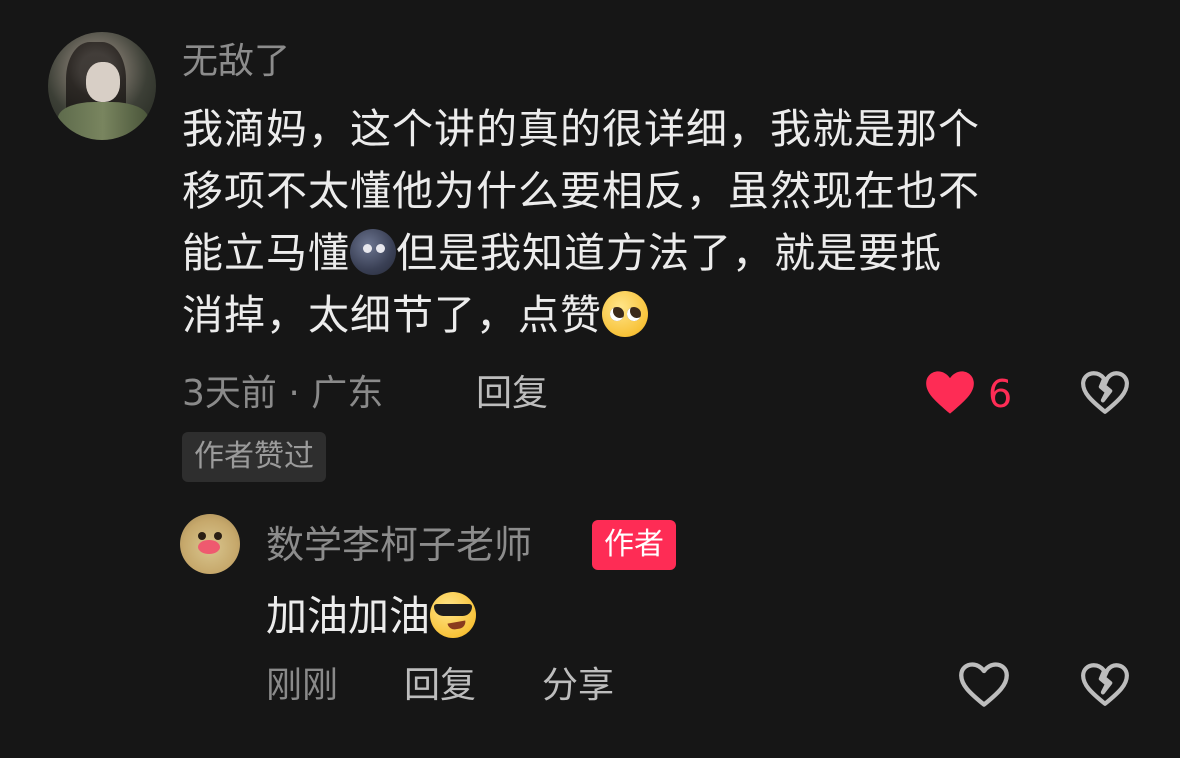 The width and height of the screenshot is (1180, 758). I want to click on comment-line: 消掉，太细节了，点赞, so click(662, 315).